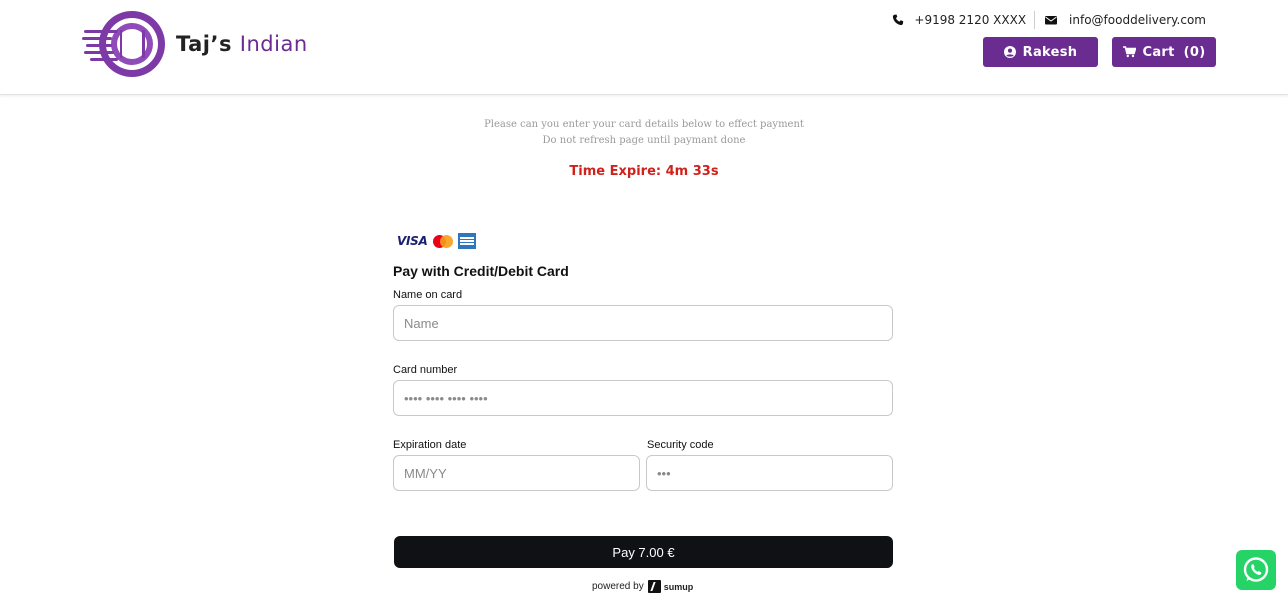 Image resolution: width=1288 pixels, height=600 pixels. I want to click on cart-count: (0), so click(1194, 52).